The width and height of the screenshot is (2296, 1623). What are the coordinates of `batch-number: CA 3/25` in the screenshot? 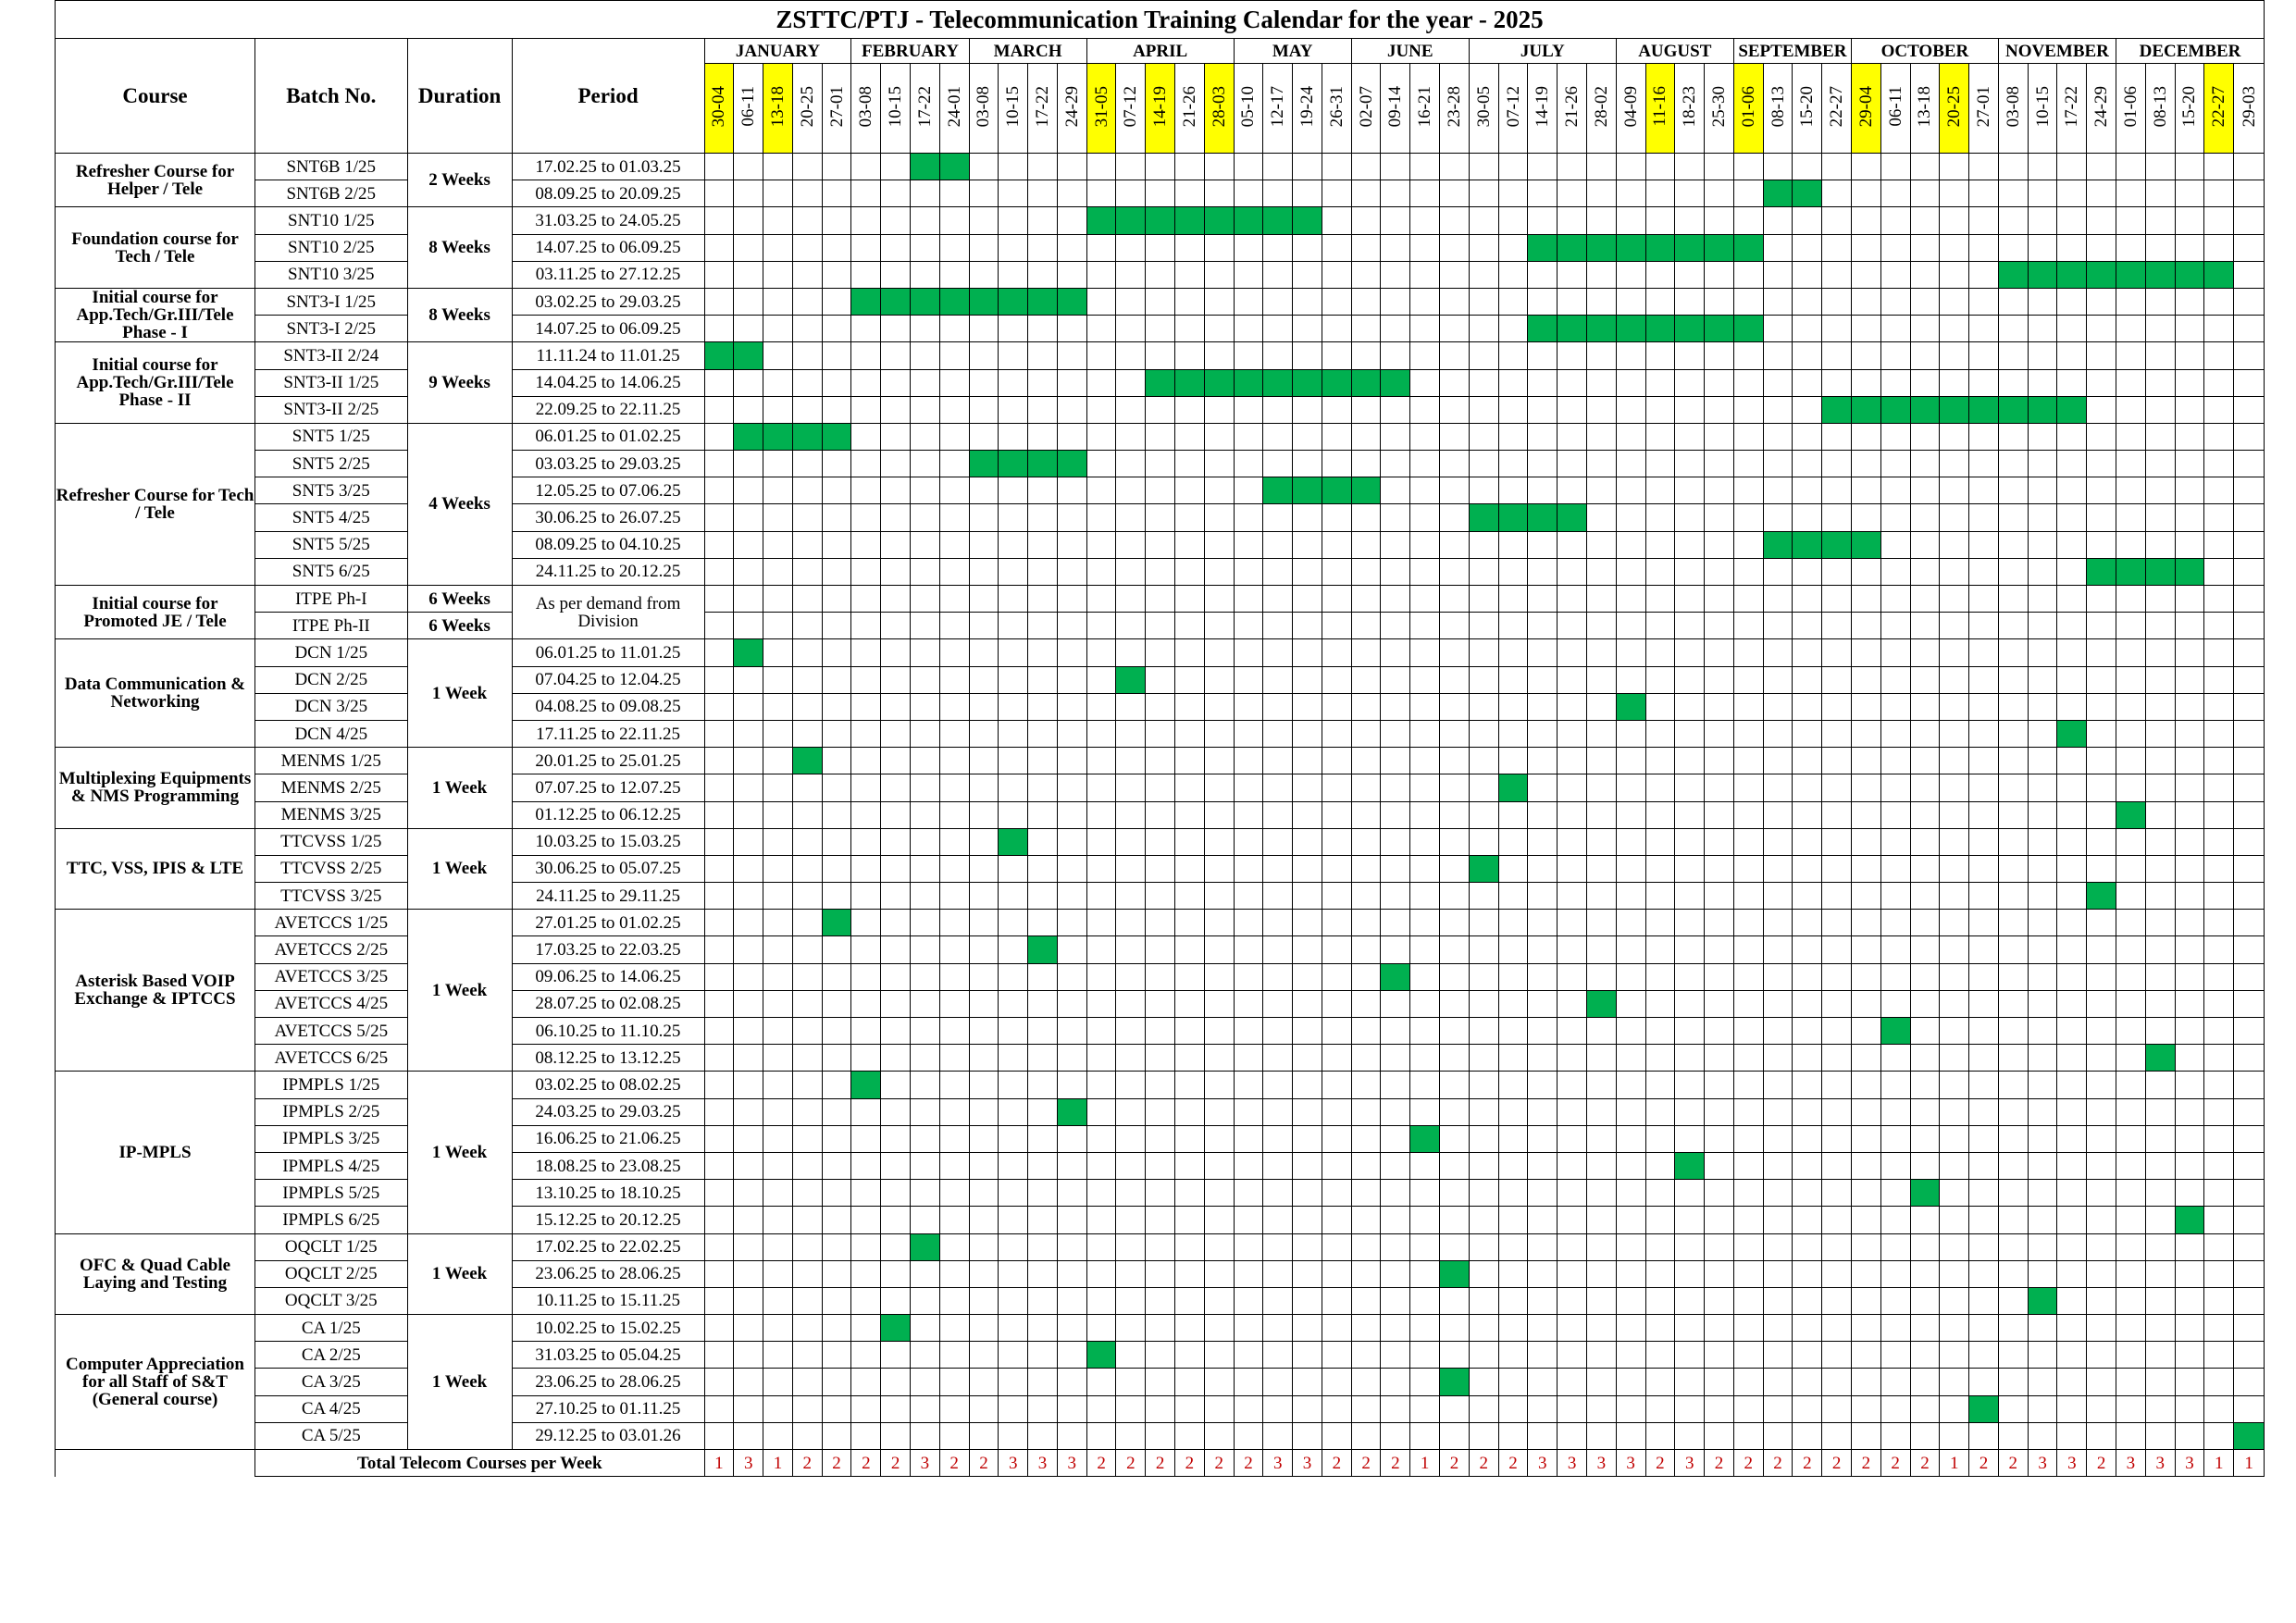 It's located at (331, 1382).